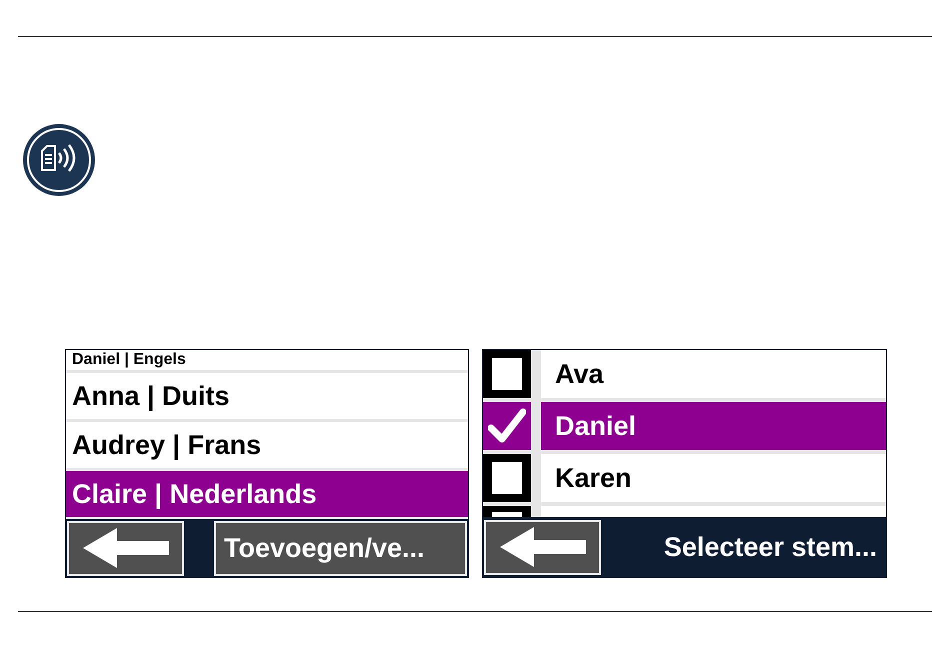 The width and height of the screenshot is (950, 646). I want to click on language-voice-item: Anna | Duits, so click(267, 396).